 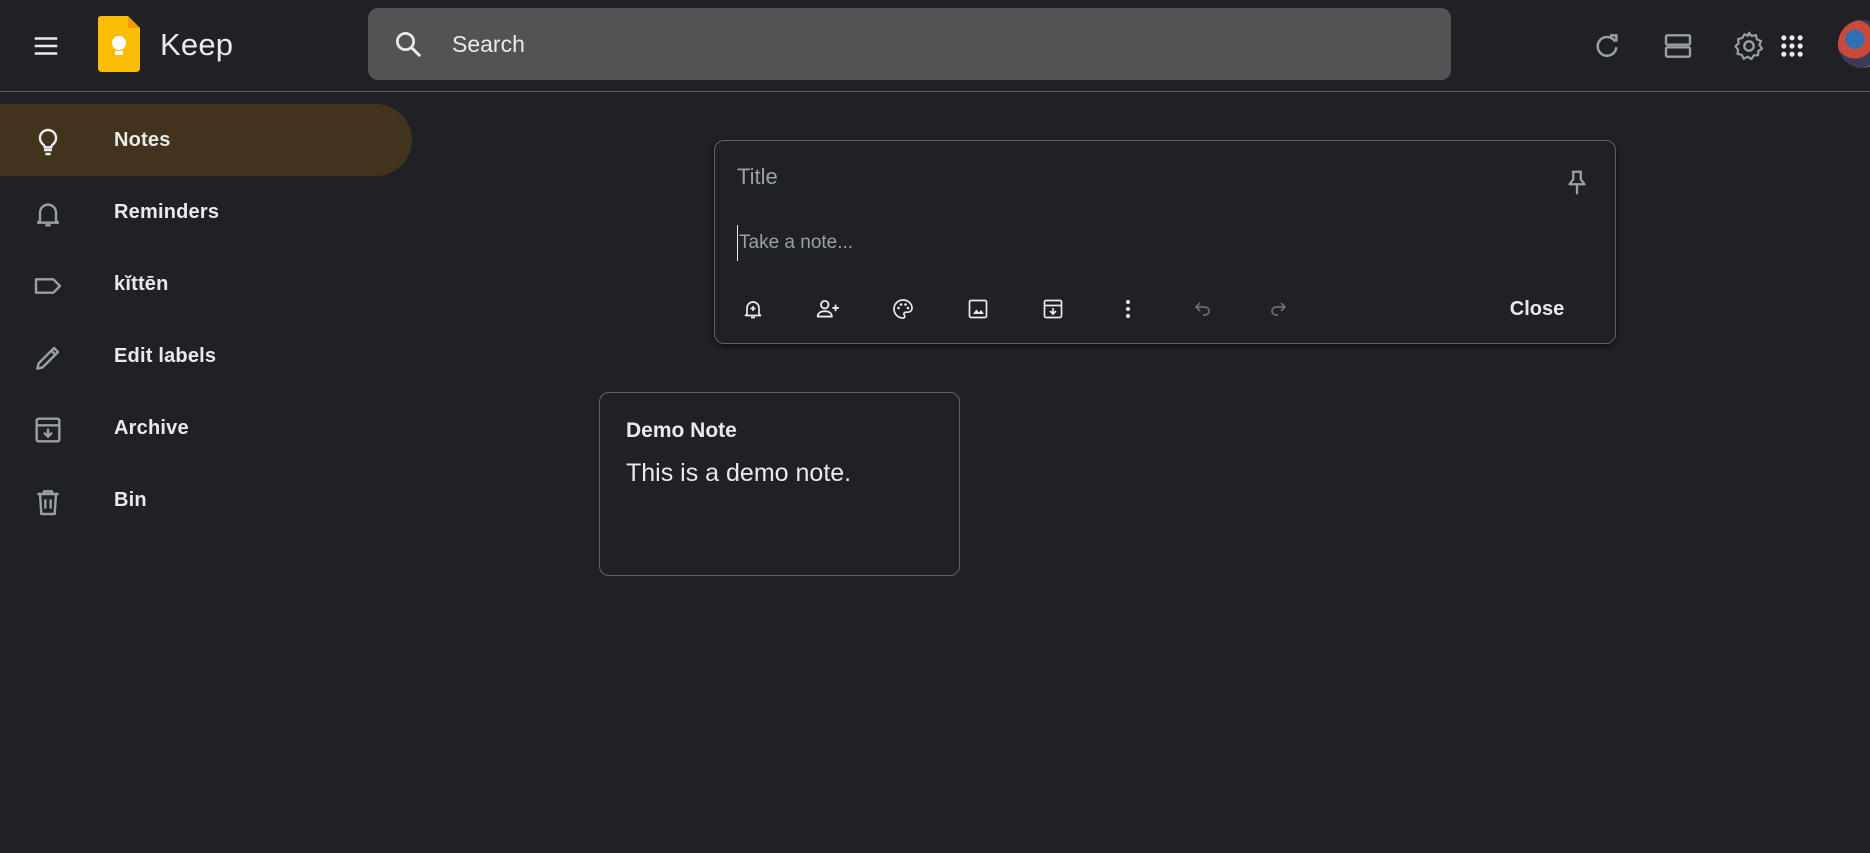 What do you see at coordinates (141, 283) in the screenshot?
I see `sidebar-item-label: kĭttēn` at bounding box center [141, 283].